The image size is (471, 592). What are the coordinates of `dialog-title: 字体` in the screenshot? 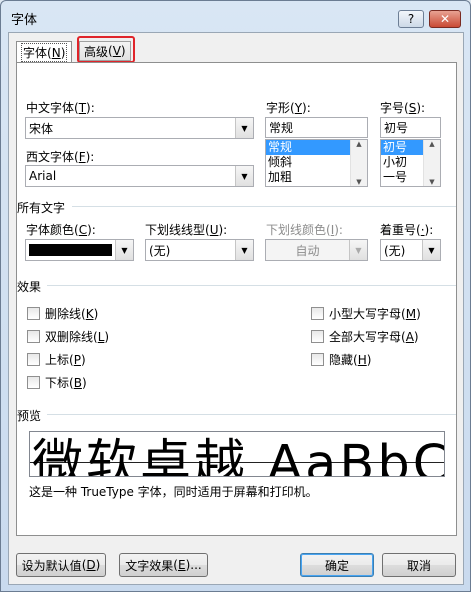 It's located at (24, 20).